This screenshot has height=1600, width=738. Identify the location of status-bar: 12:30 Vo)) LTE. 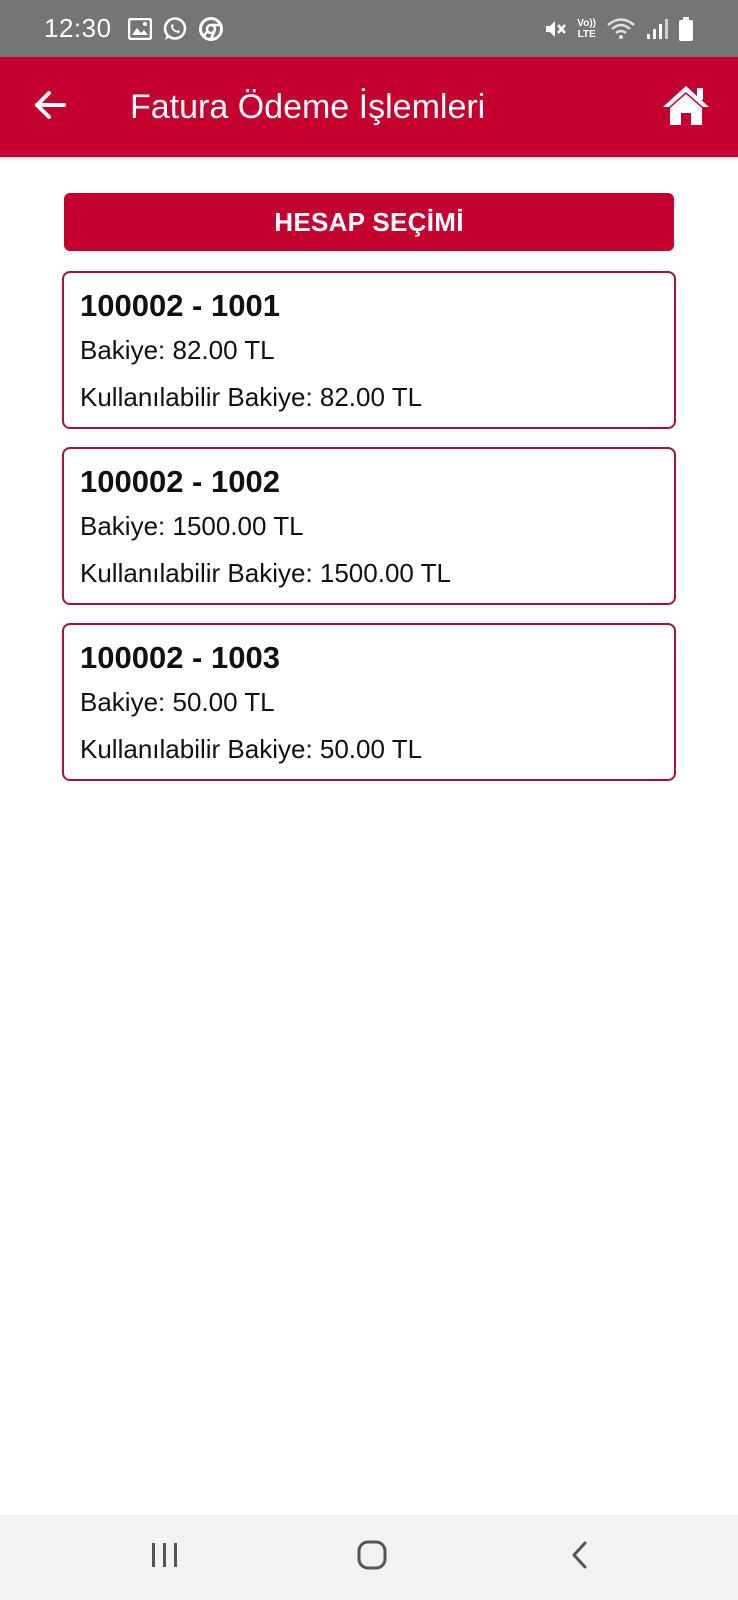
(369, 28).